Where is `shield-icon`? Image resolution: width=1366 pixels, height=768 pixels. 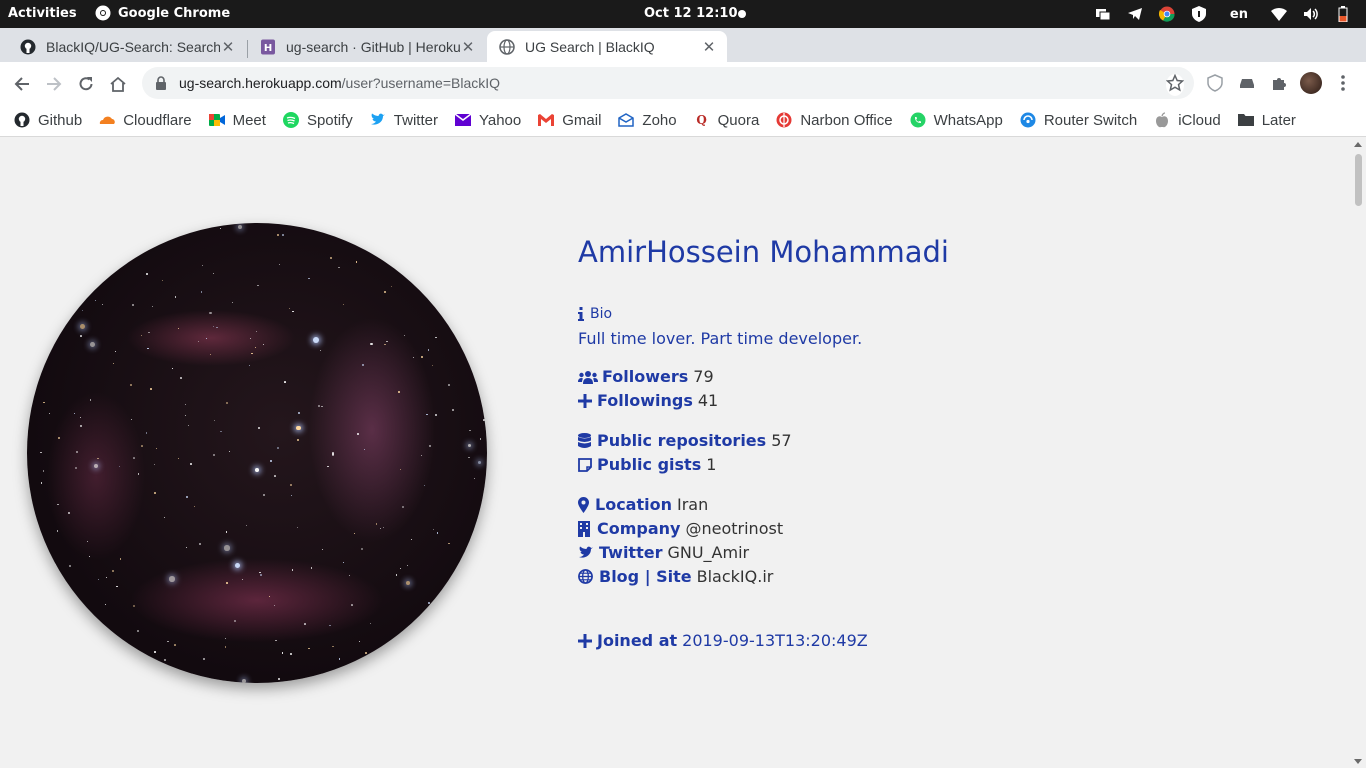 shield-icon is located at coordinates (1199, 14).